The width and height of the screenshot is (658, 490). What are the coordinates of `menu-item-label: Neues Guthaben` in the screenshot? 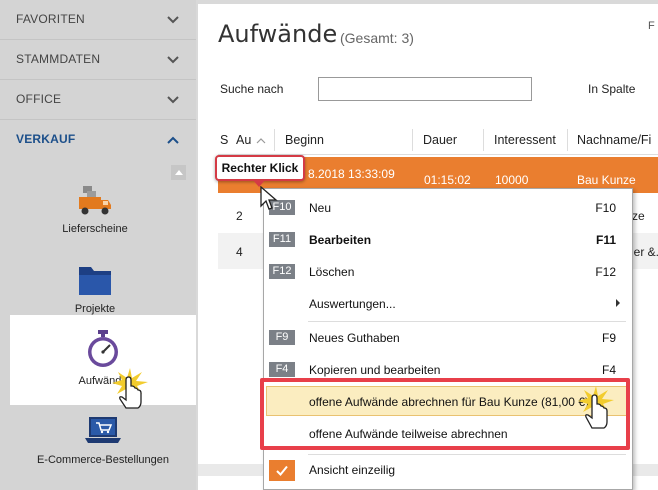 It's located at (354, 338).